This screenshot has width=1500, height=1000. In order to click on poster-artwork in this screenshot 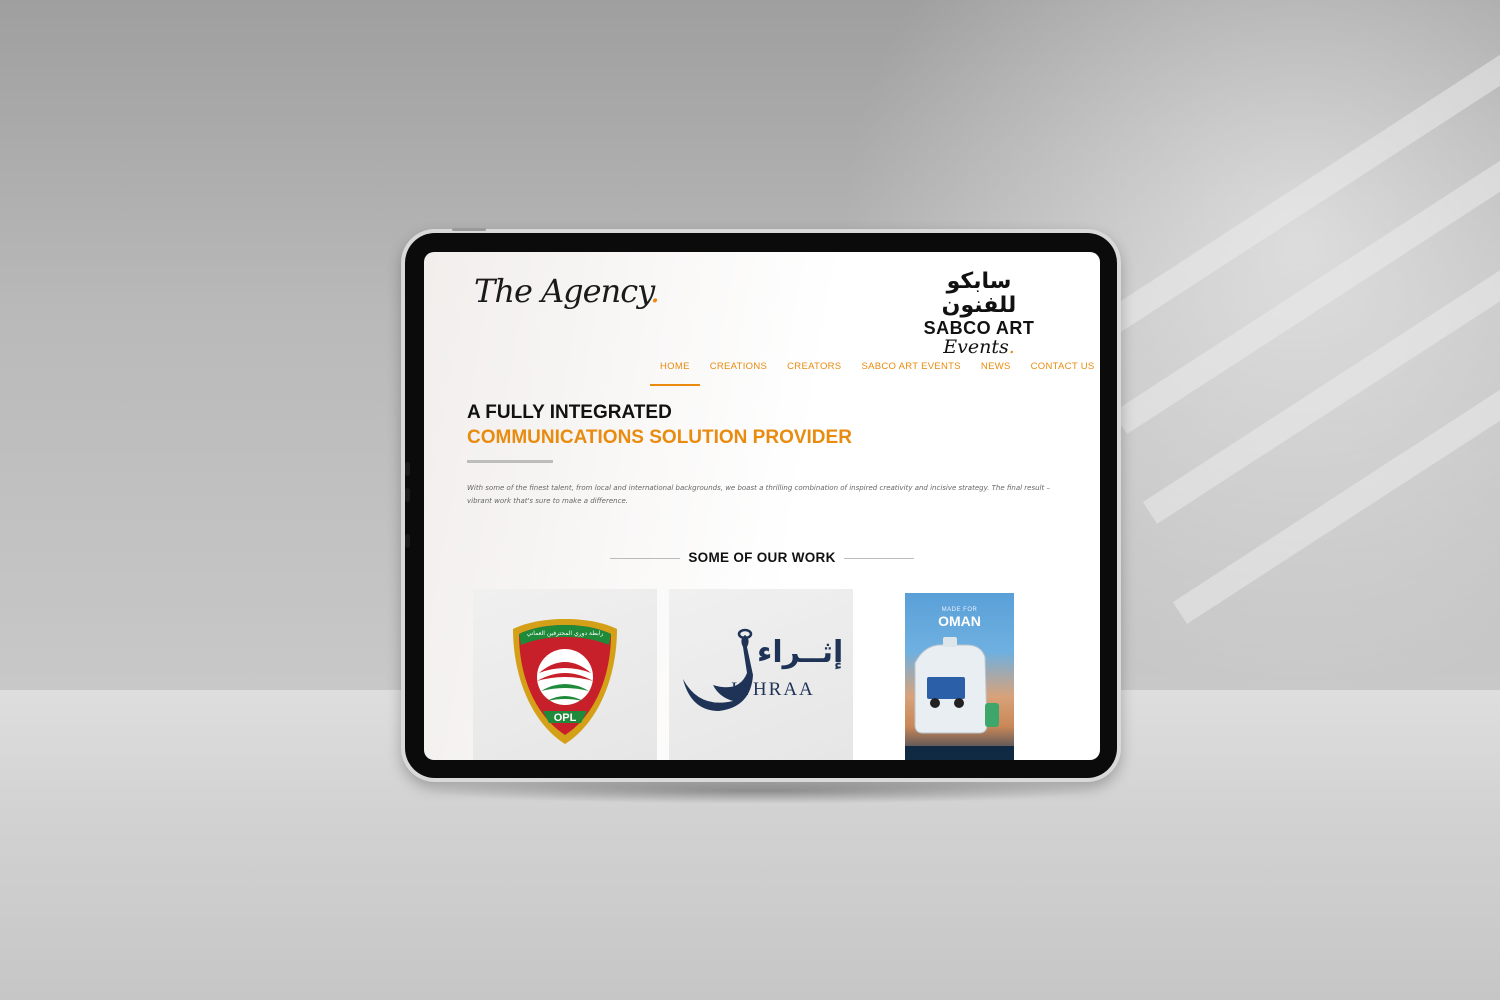, I will do `click(956, 685)`.